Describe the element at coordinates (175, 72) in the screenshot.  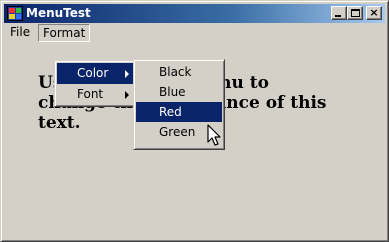
I see `menu-item-label: Black` at that location.